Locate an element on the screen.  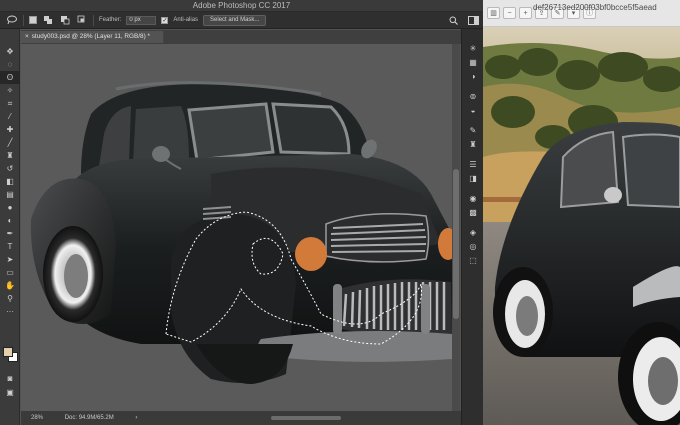
vertical-scroll-thumb is located at coordinates (456, 244).